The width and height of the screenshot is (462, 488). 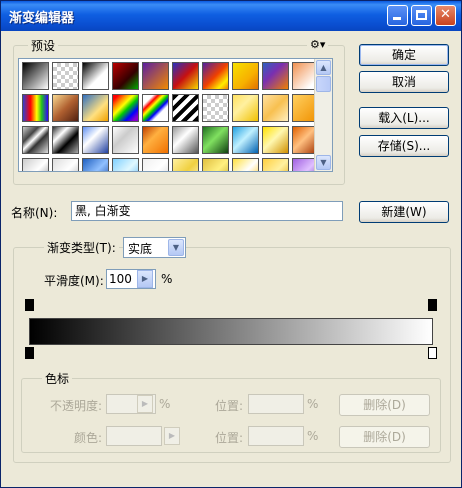 What do you see at coordinates (404, 212) in the screenshot?
I see `new-button: 新建(W)` at bounding box center [404, 212].